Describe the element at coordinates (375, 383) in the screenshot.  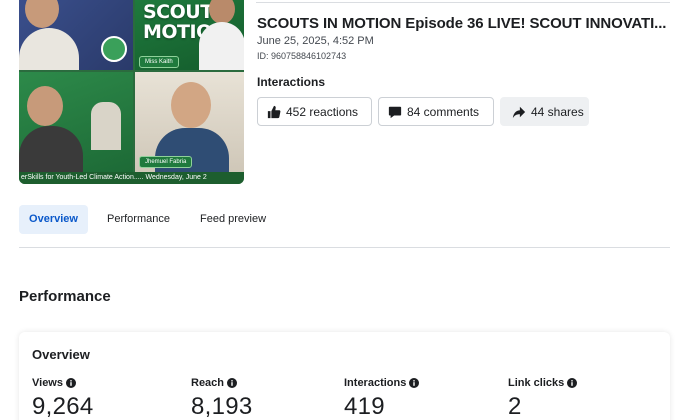
I see `metric-label: Interactions` at that location.